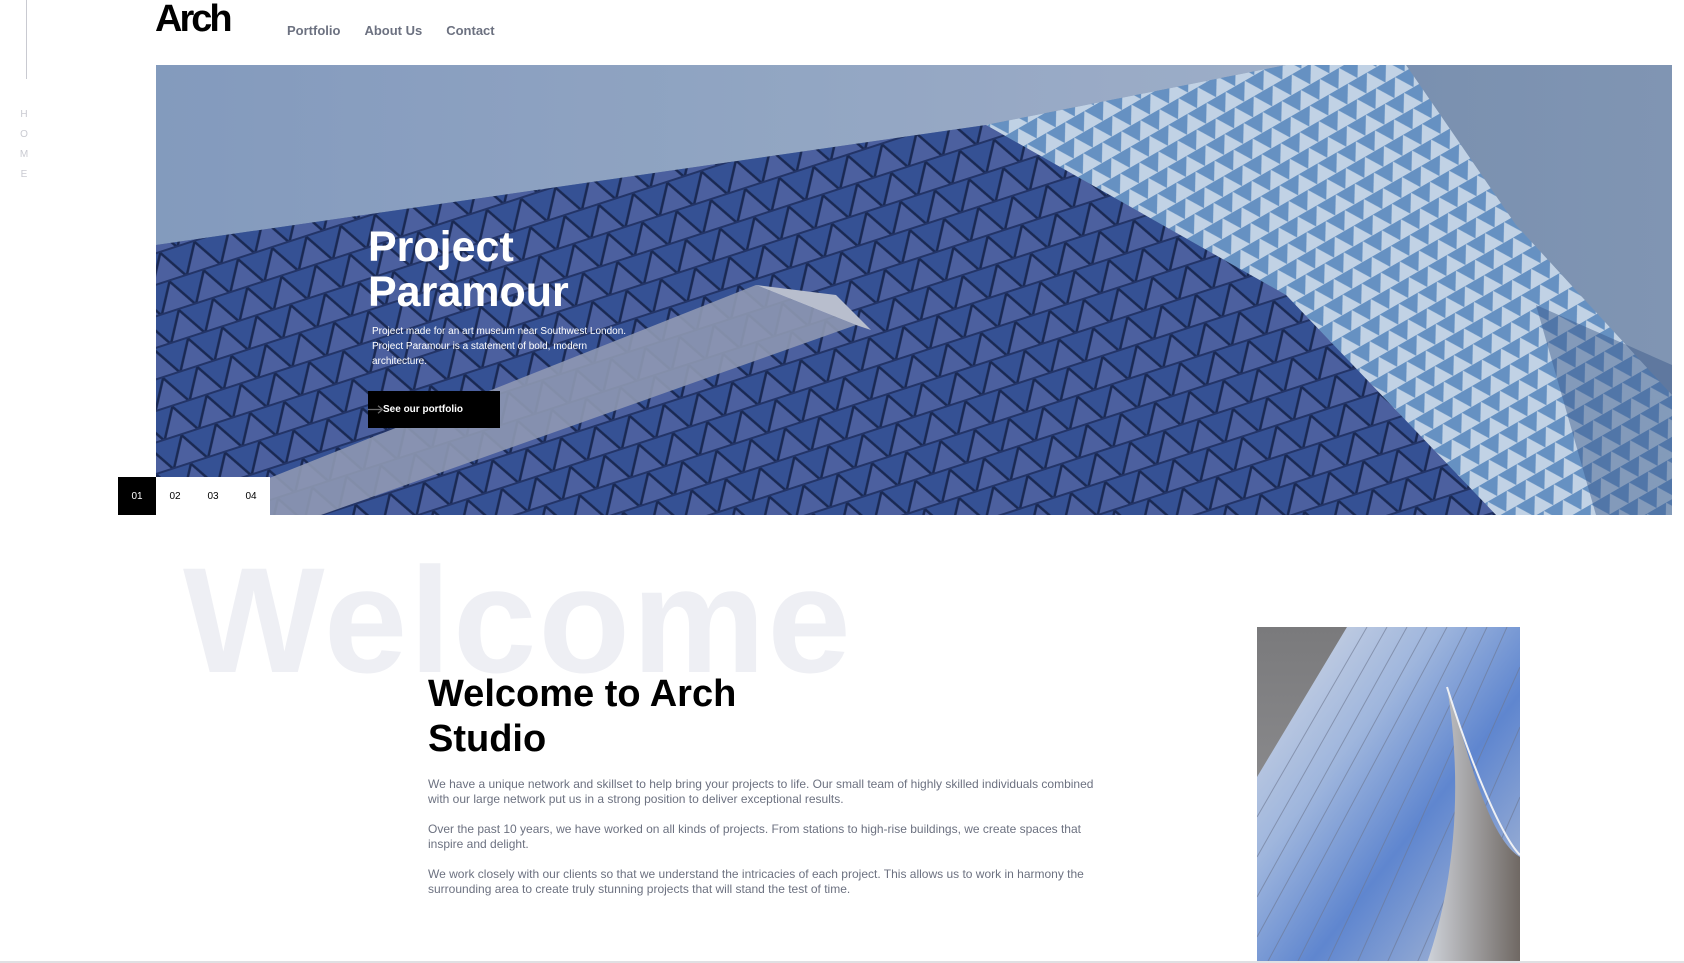  I want to click on see-portfolio-button: See our portfolio, so click(434, 409).